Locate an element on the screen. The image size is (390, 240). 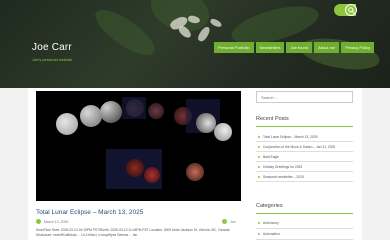
site-tagline: Joe's personal website is located at coordinates (52, 59).